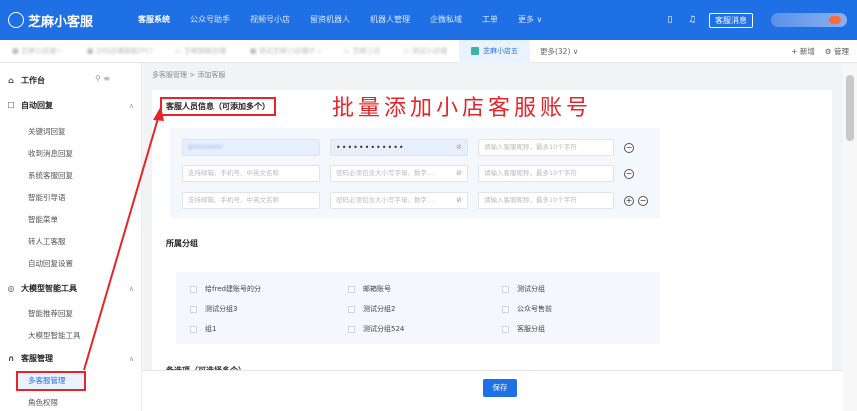 The height and width of the screenshot is (411, 857). I want to click on group-checkbox: 测试分组3, so click(213, 309).